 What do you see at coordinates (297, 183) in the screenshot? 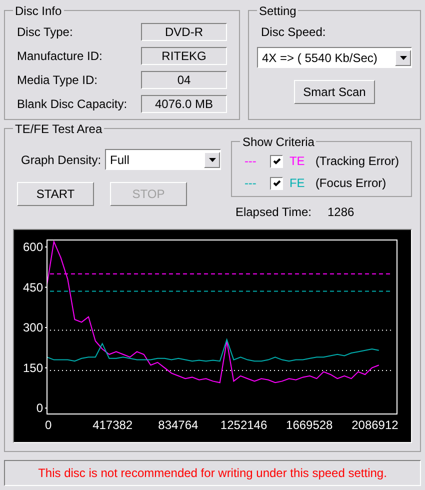
I see `series-label: FE` at bounding box center [297, 183].